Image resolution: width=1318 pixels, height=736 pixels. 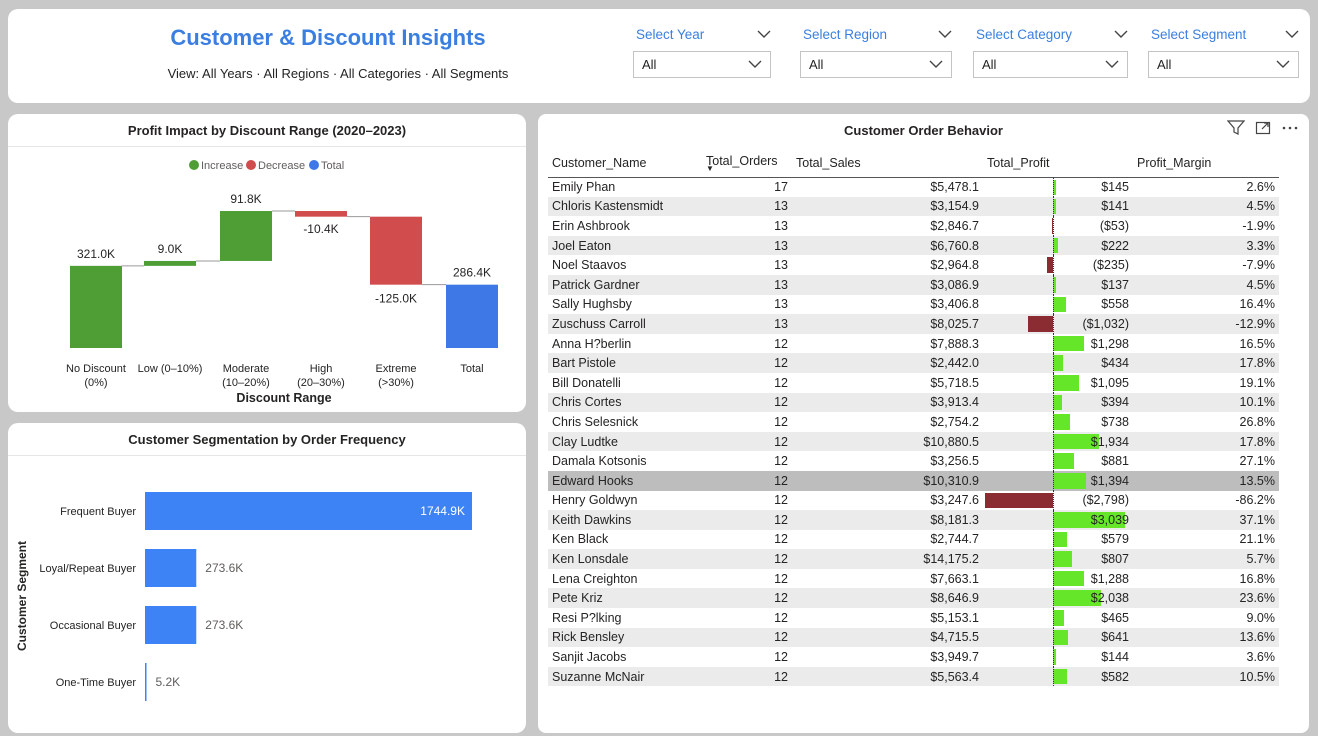 I want to click on table-row: Ken Black 12 $2,744.7 $579 21.1%, so click(x=913, y=539).